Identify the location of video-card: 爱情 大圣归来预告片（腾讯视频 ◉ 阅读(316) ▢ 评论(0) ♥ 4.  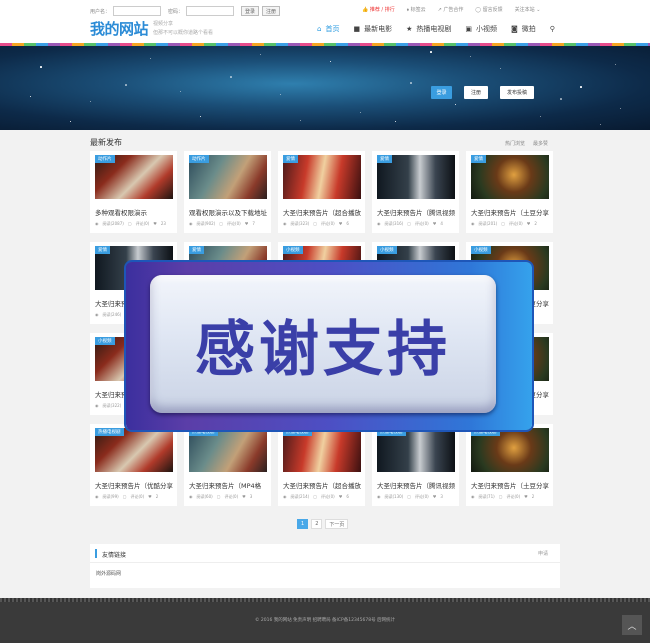
(415, 192).